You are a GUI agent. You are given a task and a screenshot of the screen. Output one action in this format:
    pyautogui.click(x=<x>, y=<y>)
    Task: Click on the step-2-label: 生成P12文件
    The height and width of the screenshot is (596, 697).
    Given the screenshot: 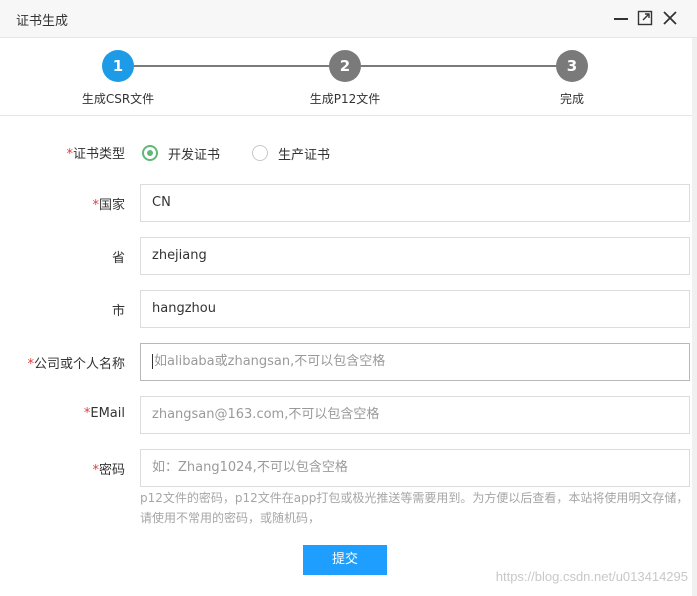 What is the action you would take?
    pyautogui.click(x=345, y=99)
    